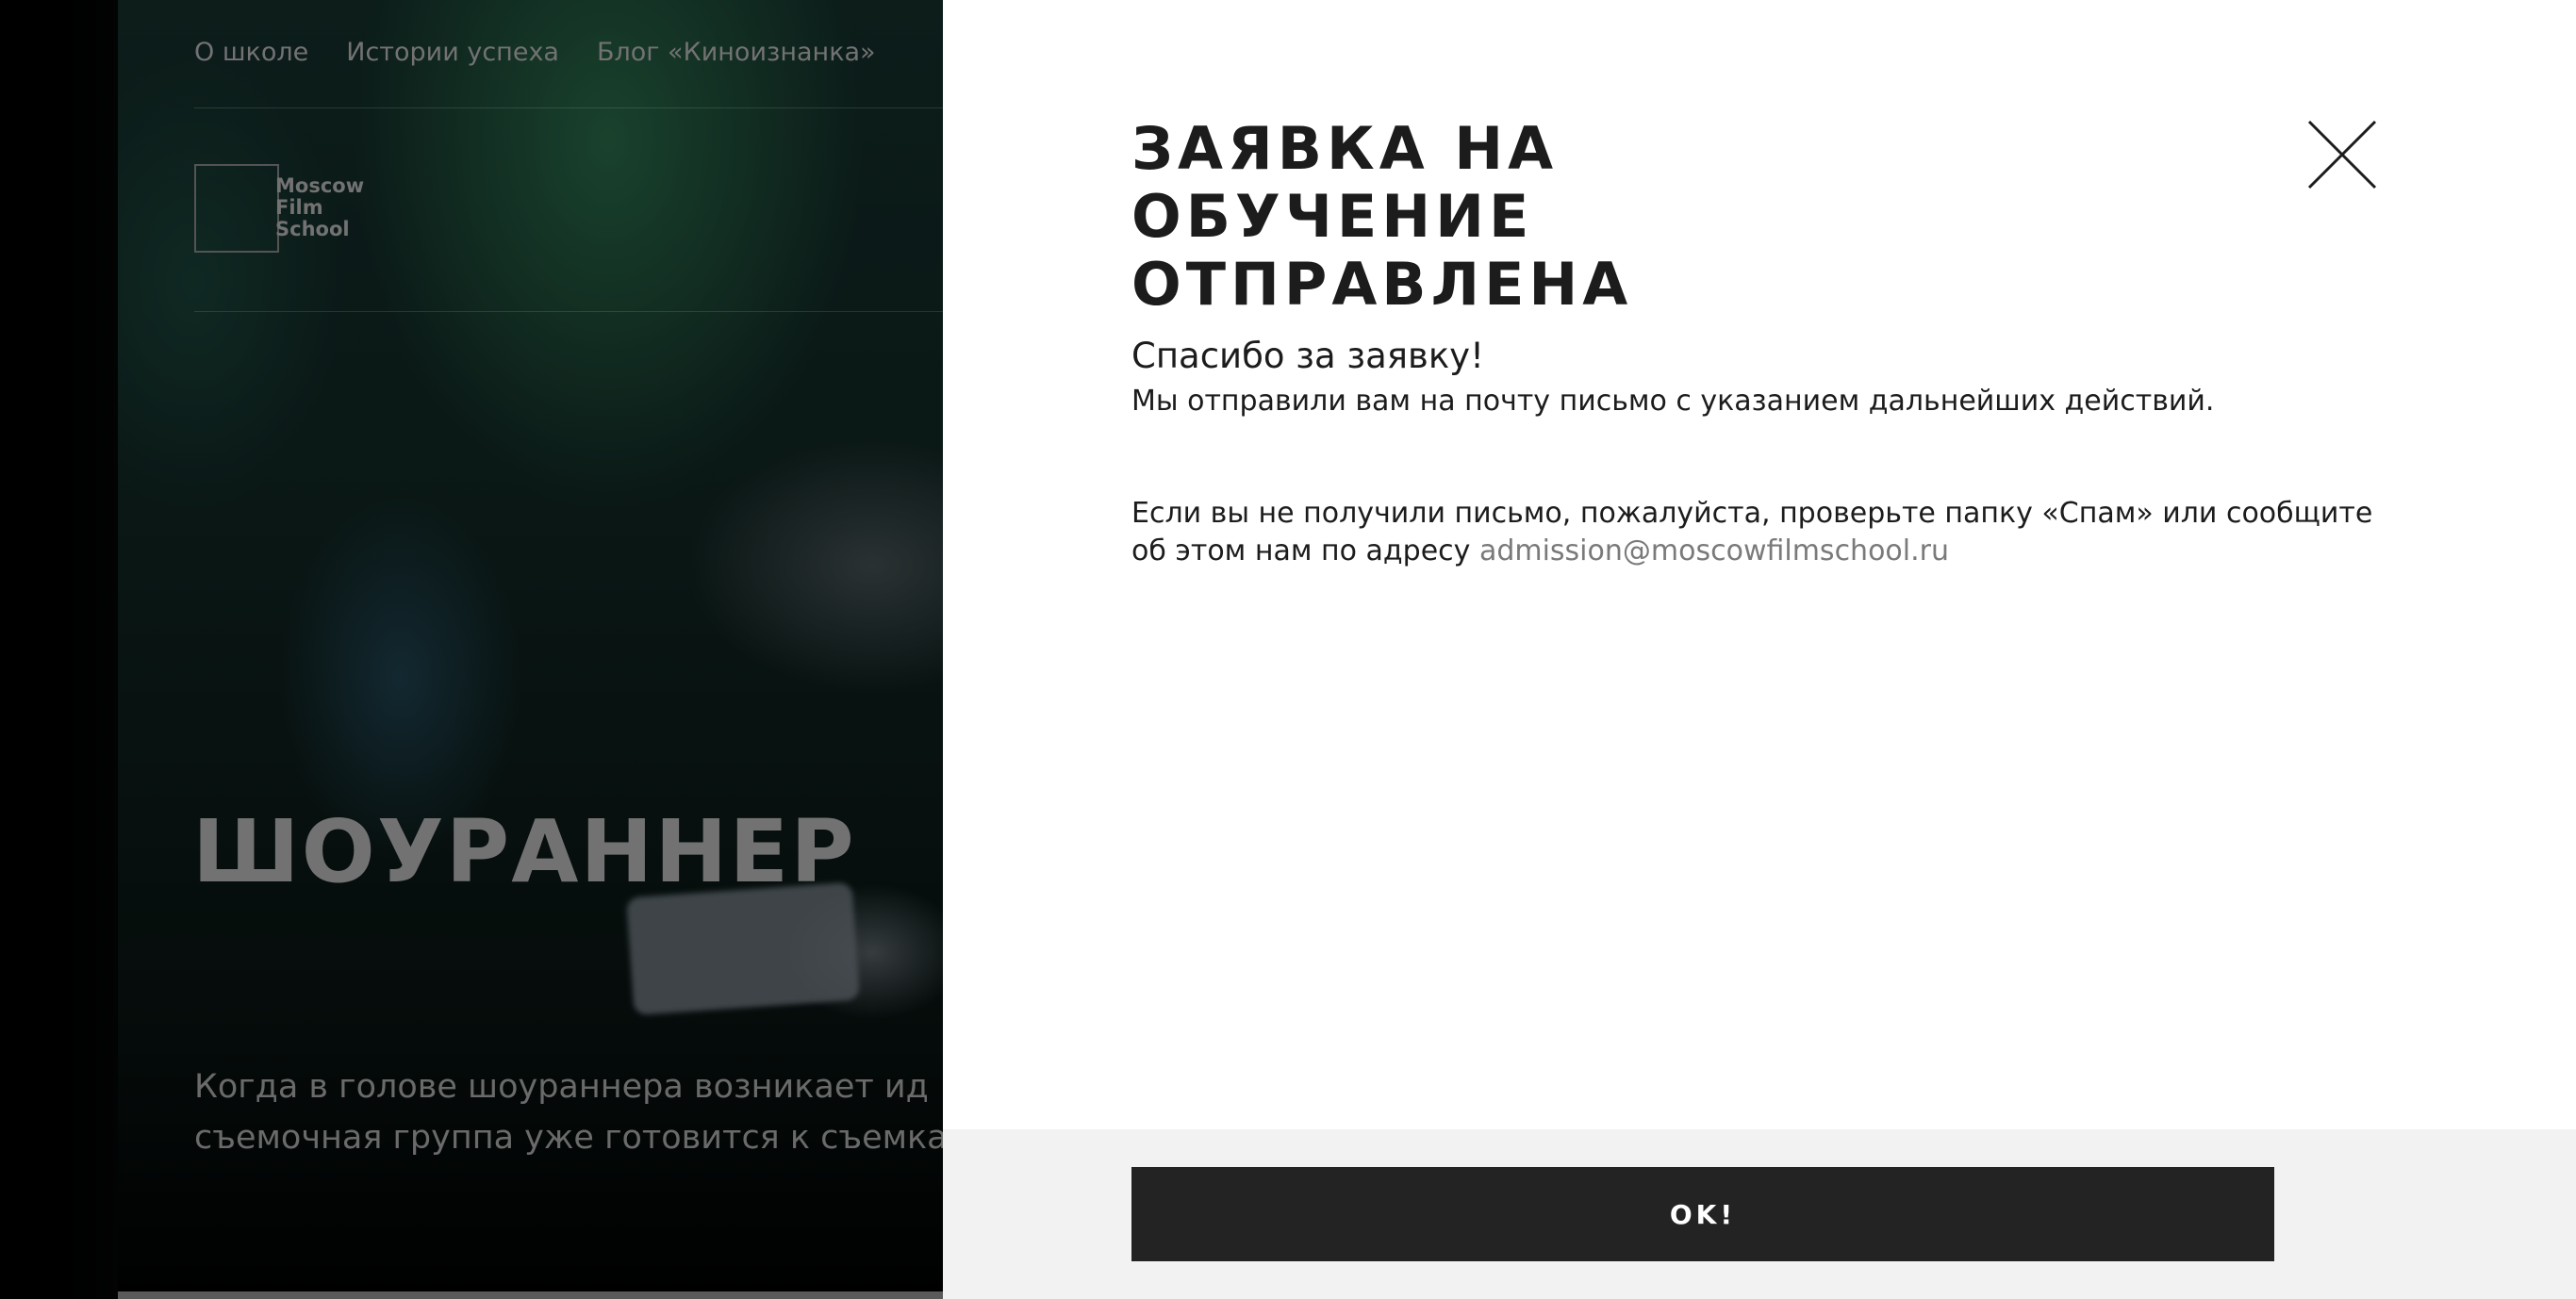 The width and height of the screenshot is (2576, 1299). What do you see at coordinates (312, 229) in the screenshot?
I see `logo-line-3: School` at bounding box center [312, 229].